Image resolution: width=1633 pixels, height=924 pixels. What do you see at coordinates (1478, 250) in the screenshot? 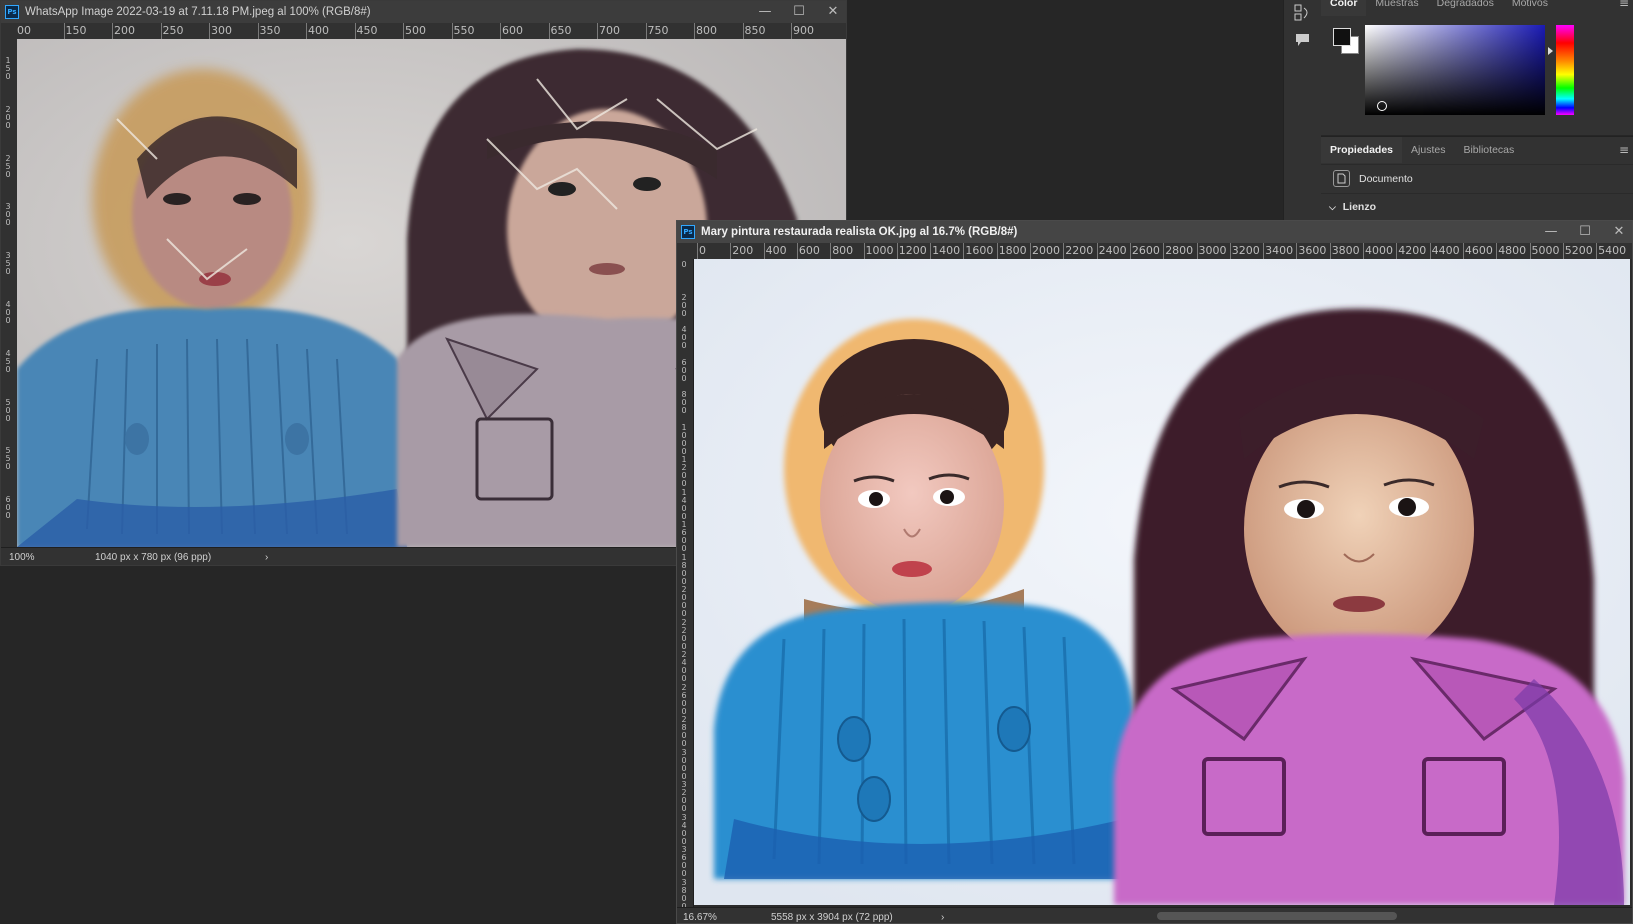
I see `ruler-tick-label: 4600` at bounding box center [1478, 250].